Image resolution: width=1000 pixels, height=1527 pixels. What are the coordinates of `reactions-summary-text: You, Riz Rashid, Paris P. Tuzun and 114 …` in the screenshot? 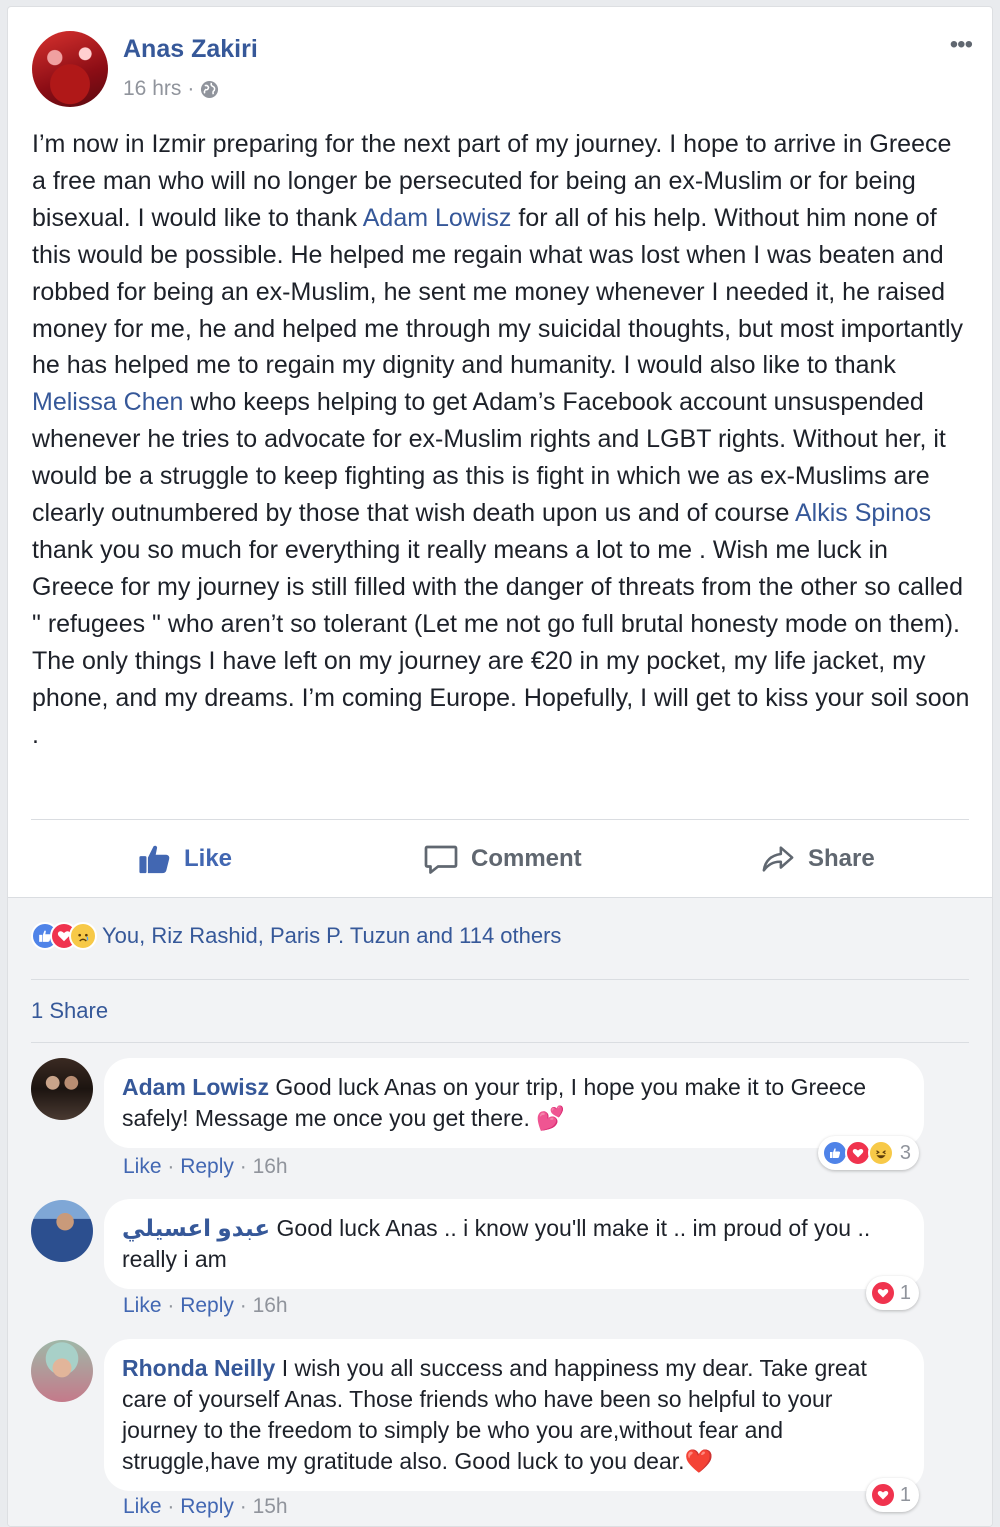 It's located at (332, 935).